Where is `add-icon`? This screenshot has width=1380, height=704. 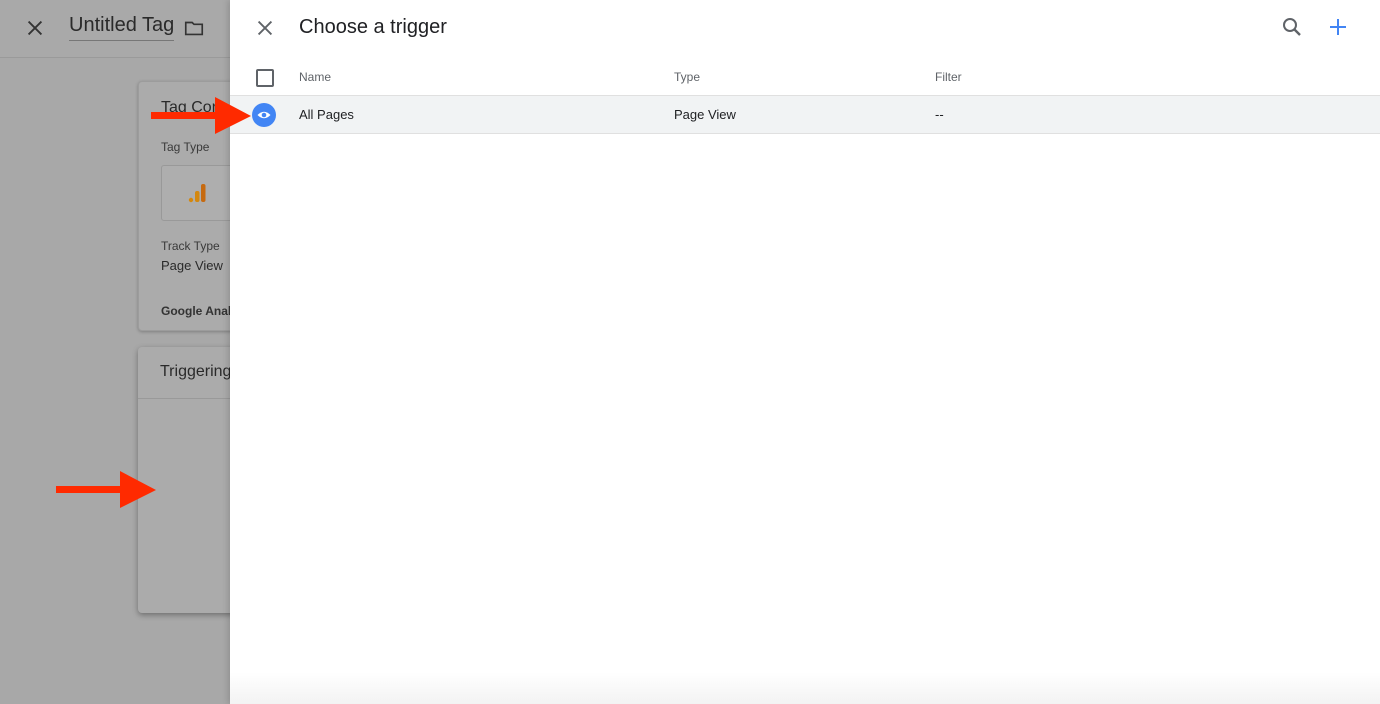
add-icon is located at coordinates (1338, 27).